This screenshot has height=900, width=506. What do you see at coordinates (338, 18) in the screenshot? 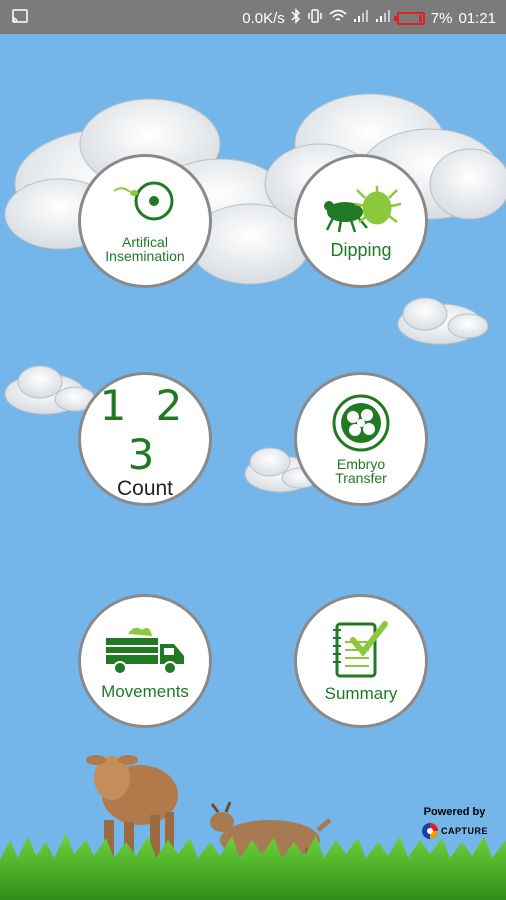
I see `wifi-icon` at bounding box center [338, 18].